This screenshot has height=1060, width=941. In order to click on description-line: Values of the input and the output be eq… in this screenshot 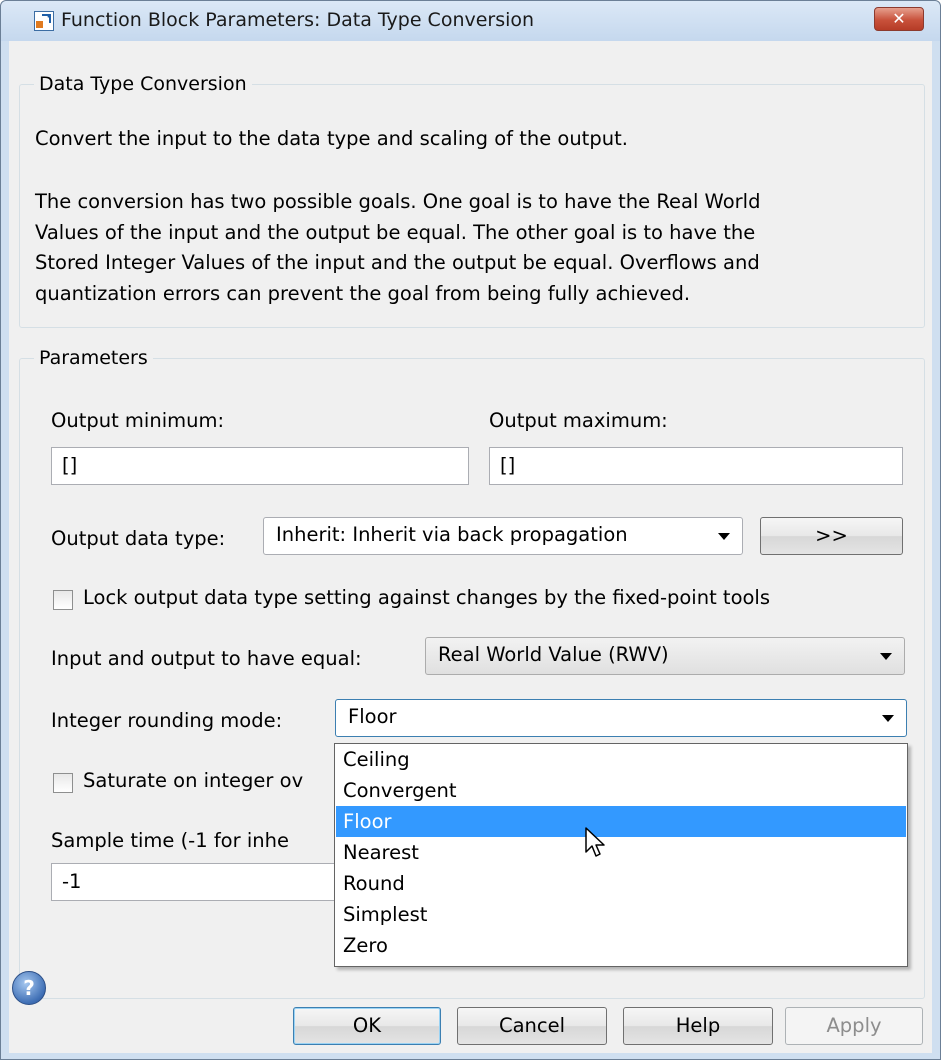, I will do `click(395, 232)`.